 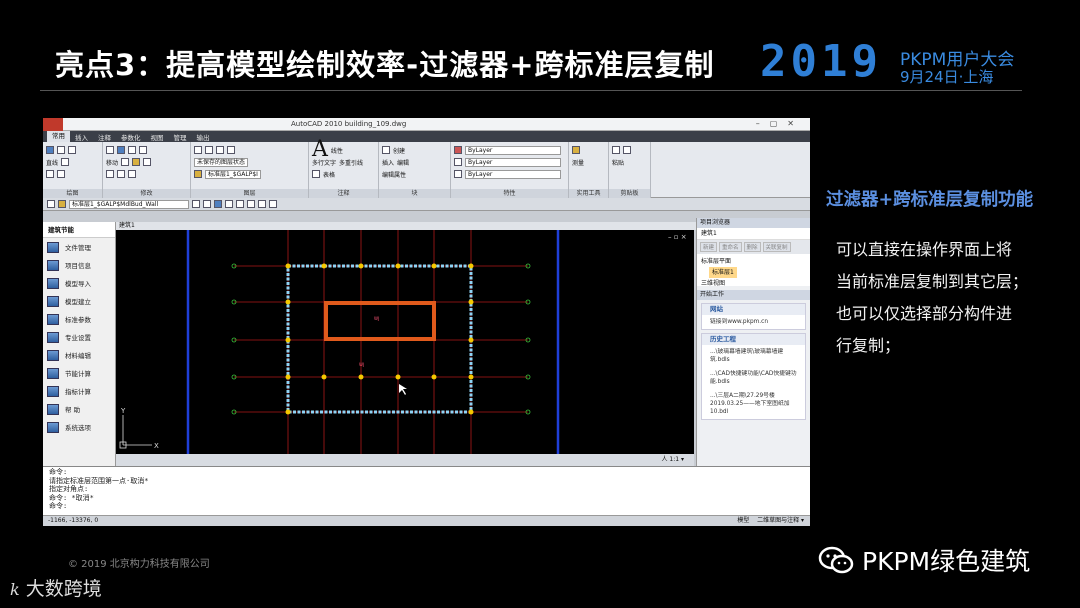 I want to click on line-icon, so click(x=50, y=150).